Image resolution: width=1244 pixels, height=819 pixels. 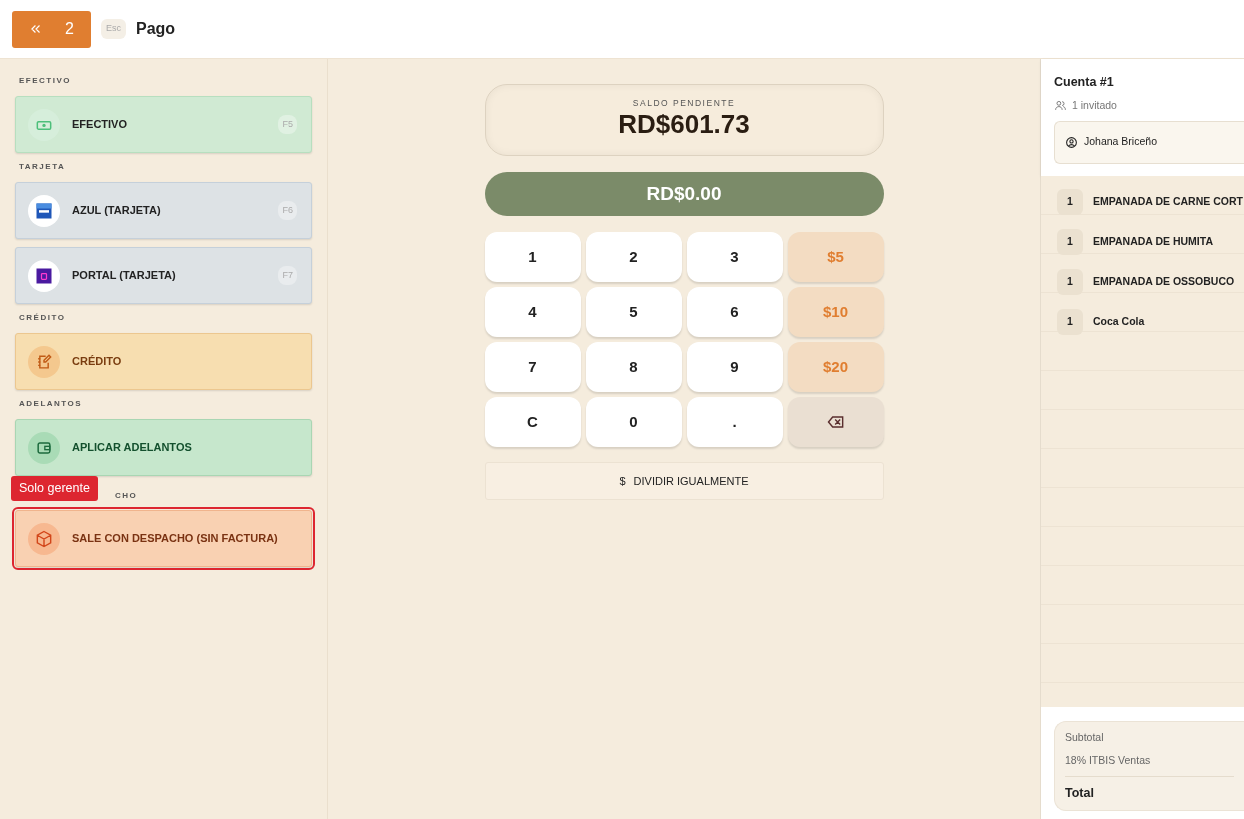 I want to click on keypad-key: 4, so click(x=532, y=312).